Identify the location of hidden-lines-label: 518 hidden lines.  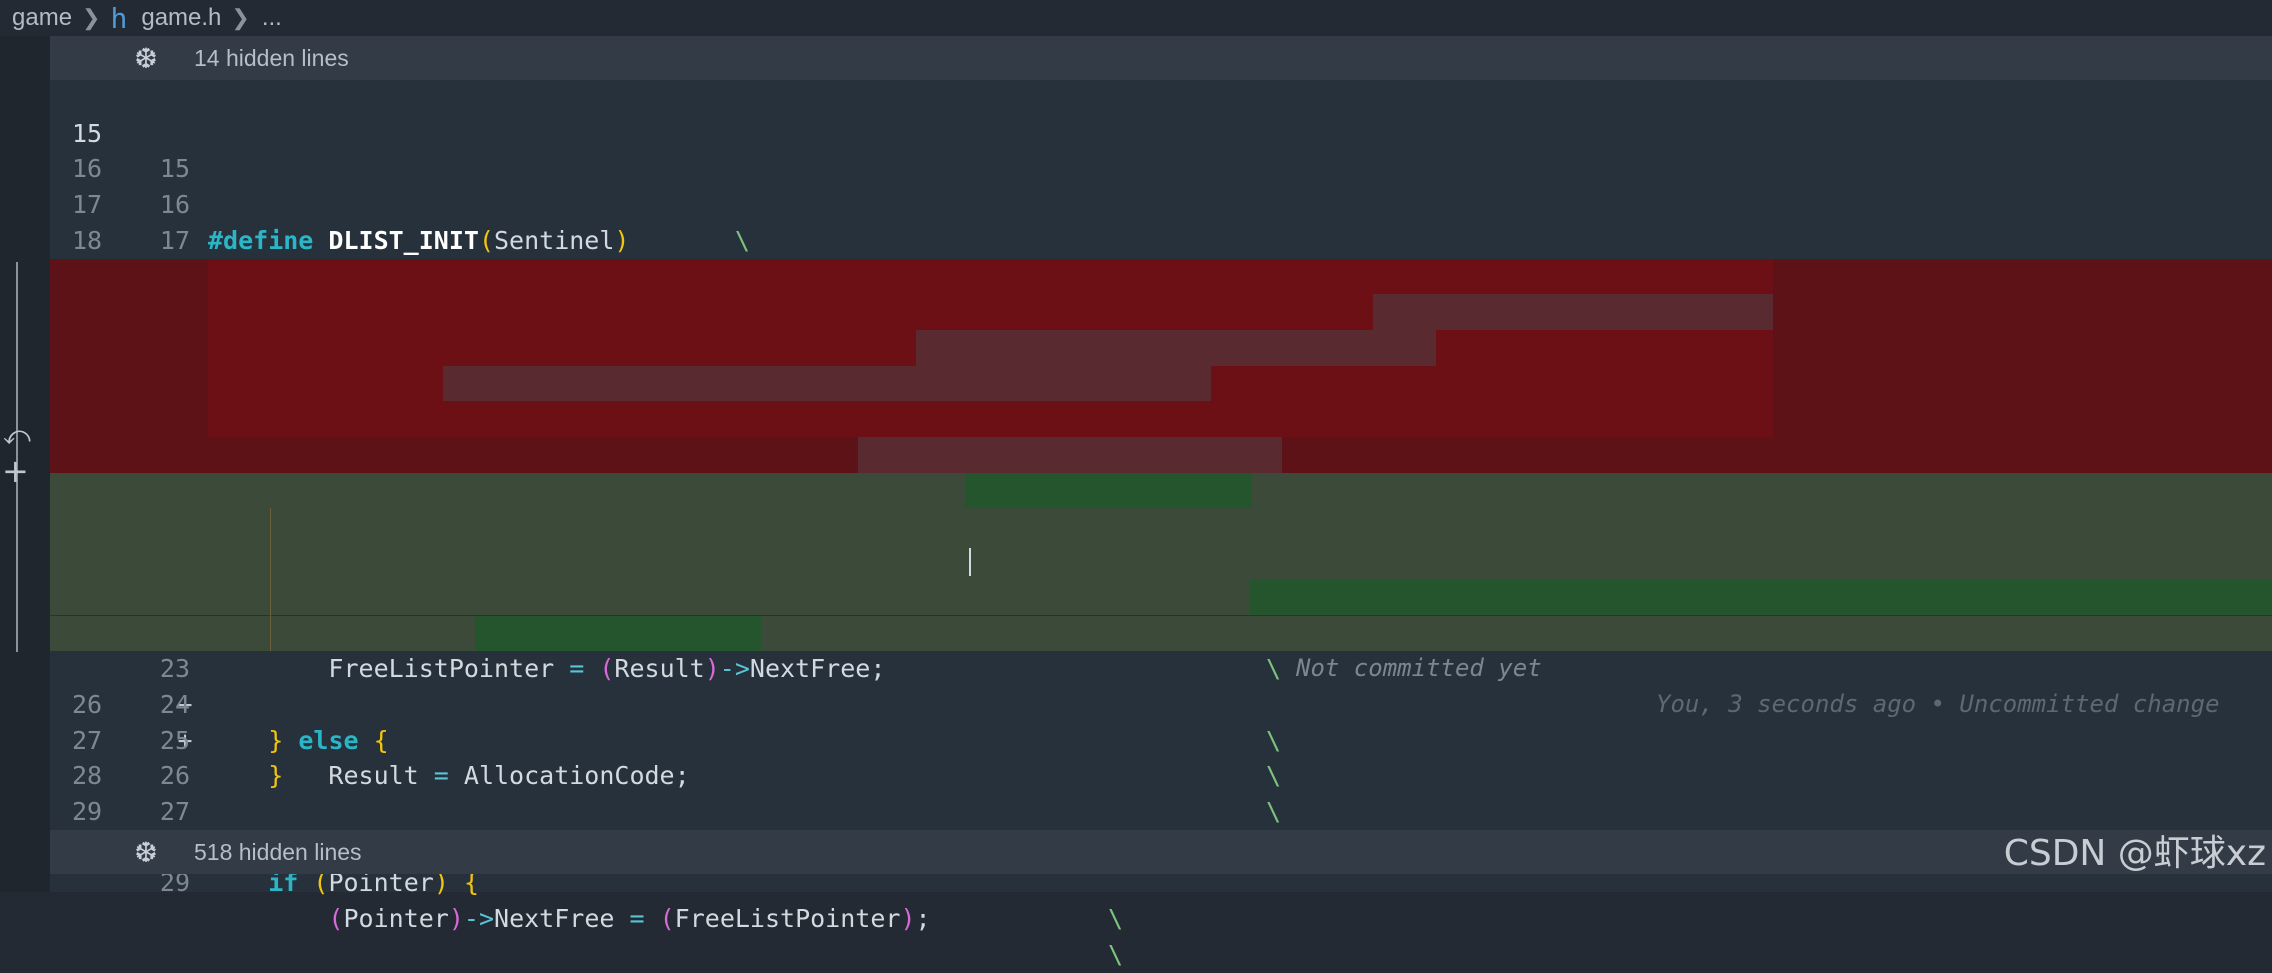
(278, 851).